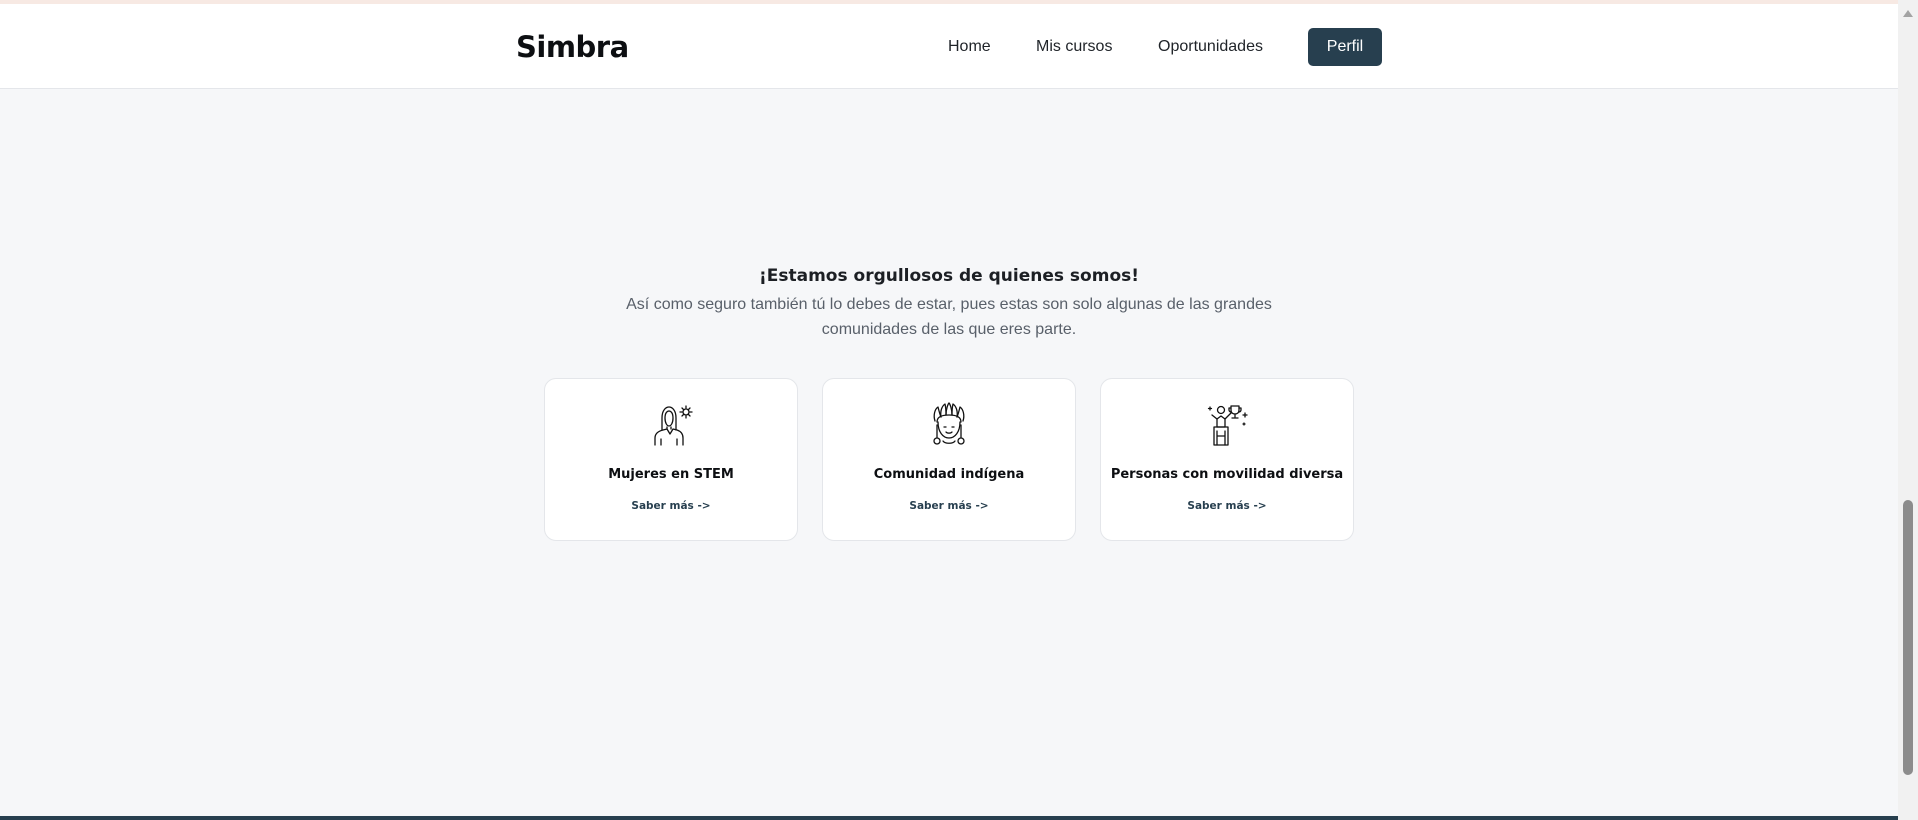 The image size is (1918, 820). I want to click on nav-link-home: Home, so click(969, 47).